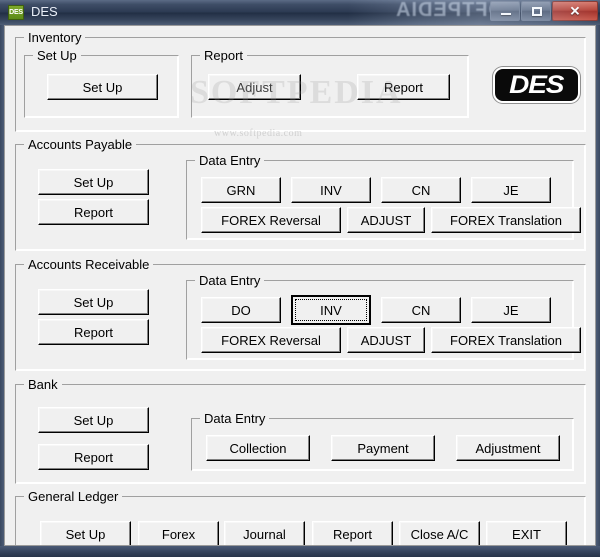 Image resolution: width=600 pixels, height=557 pixels. I want to click on general-ledger-group-title: General Ledger, so click(73, 496).